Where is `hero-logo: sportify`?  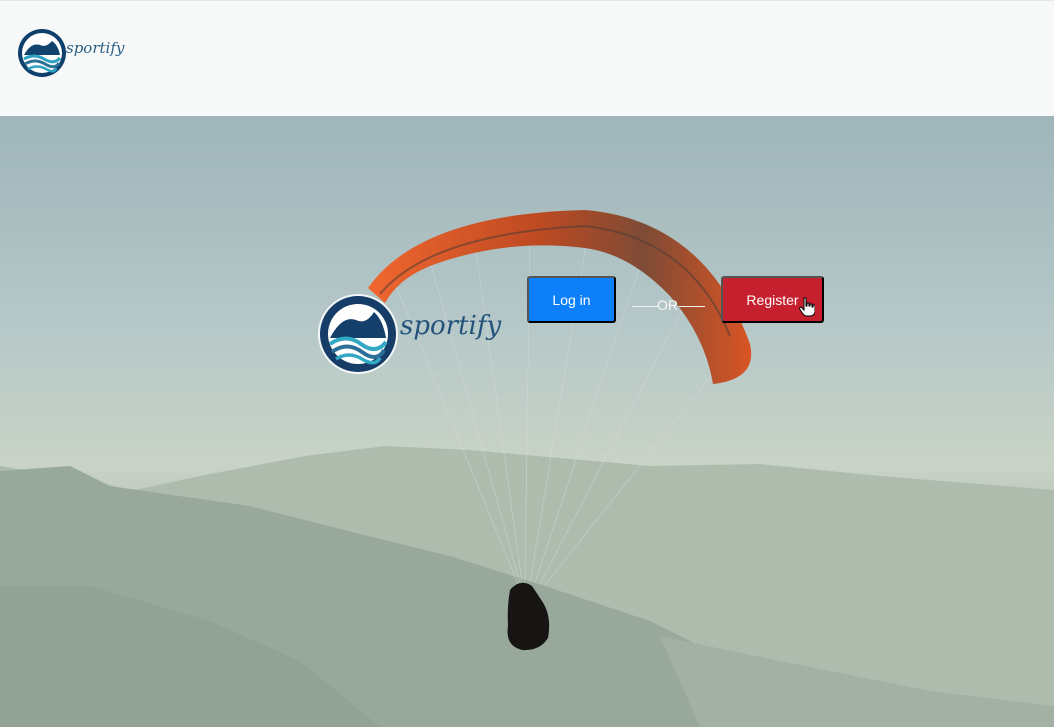 hero-logo: sportify is located at coordinates (408, 334).